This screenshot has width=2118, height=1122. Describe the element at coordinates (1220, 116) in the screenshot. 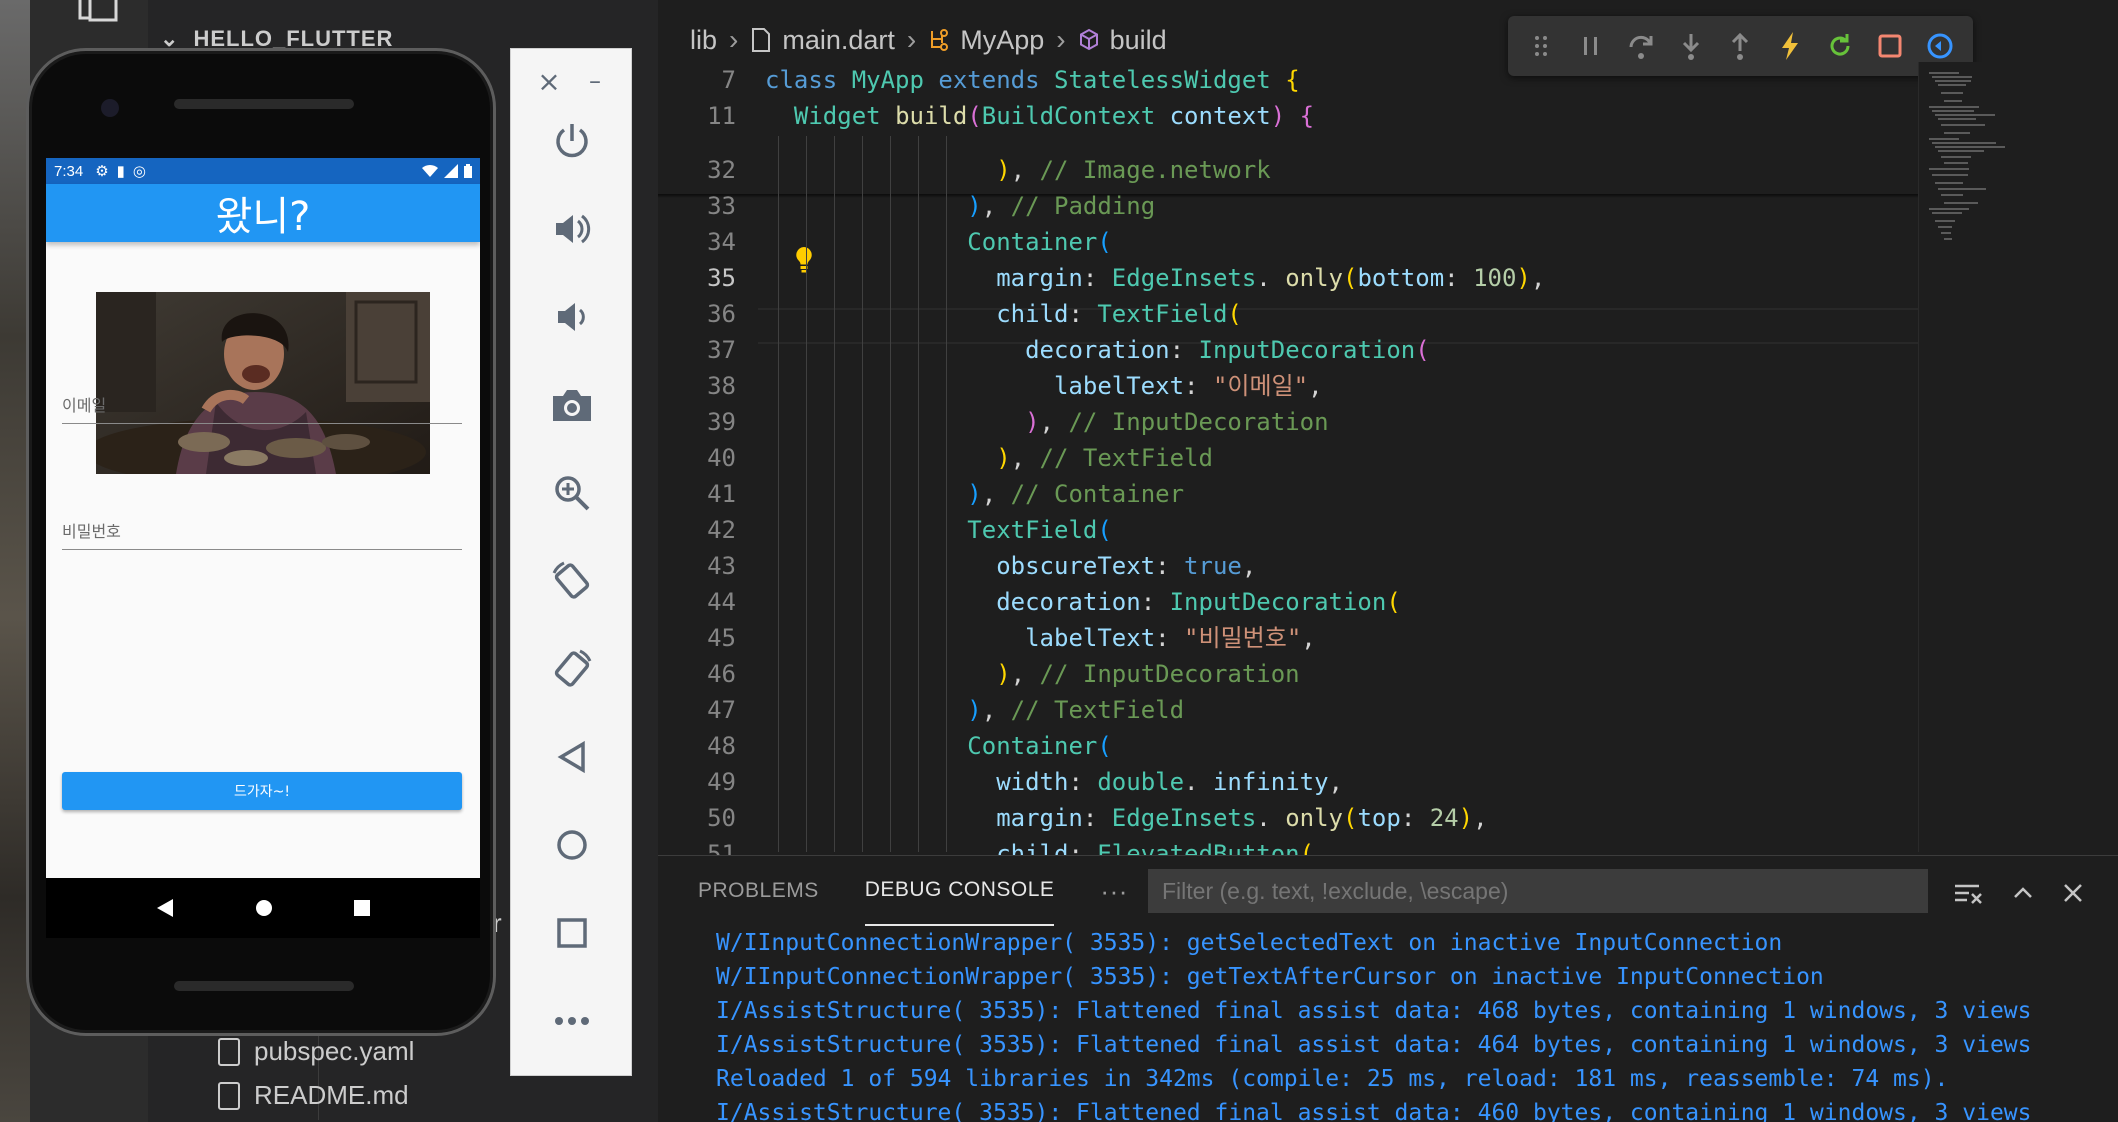

I see `code-token: context` at that location.